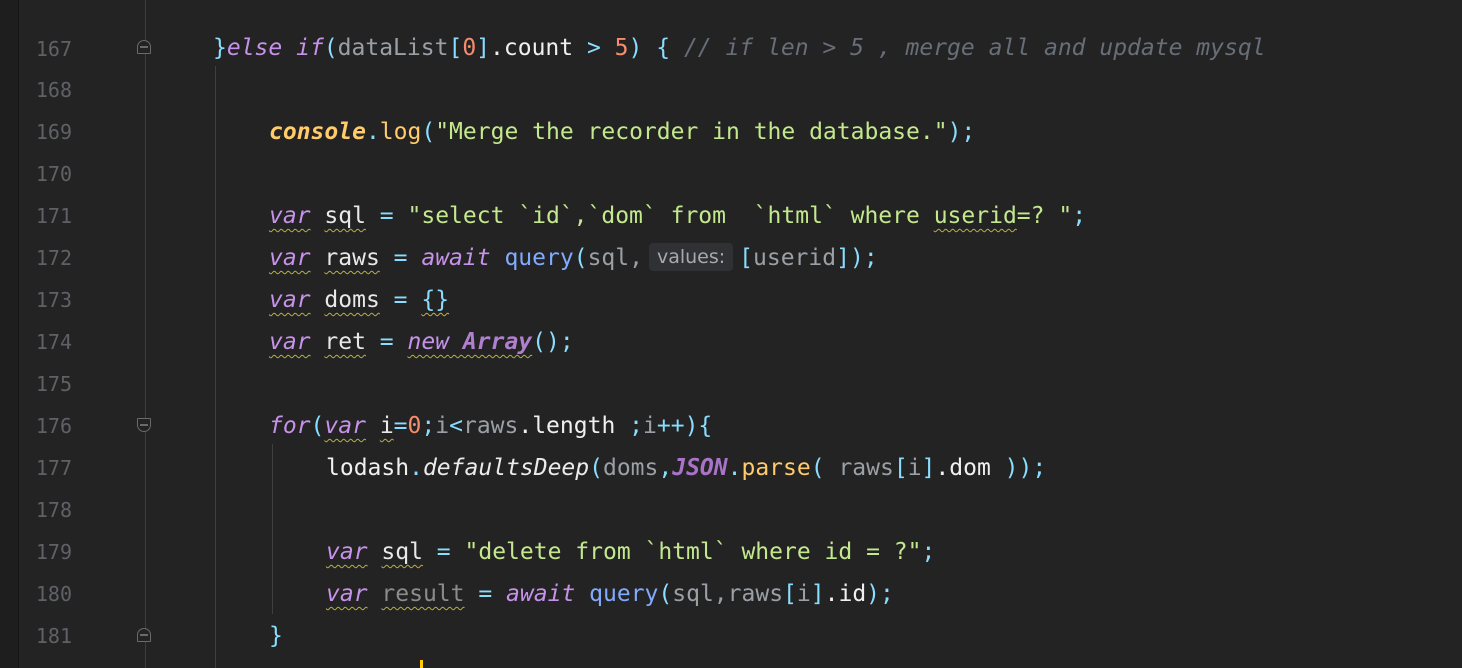  Describe the element at coordinates (731, 400) in the screenshot. I see `code-line: 176` at that location.